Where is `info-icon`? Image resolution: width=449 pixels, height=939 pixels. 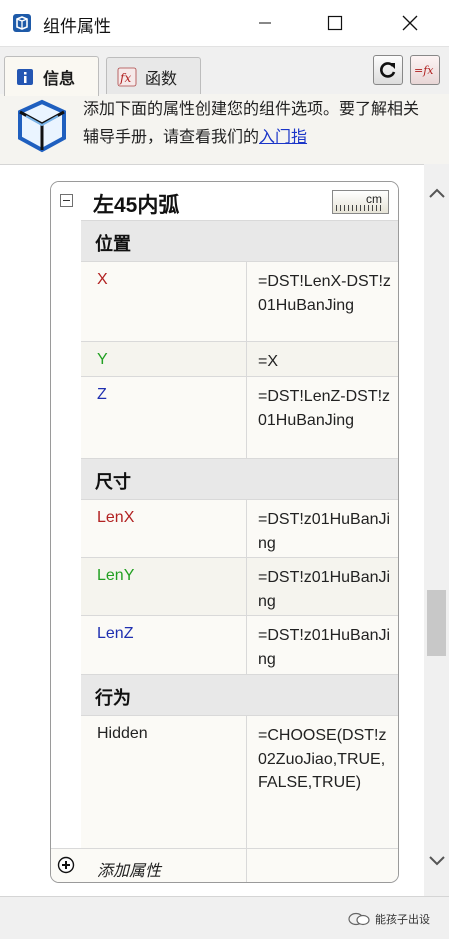
info-icon is located at coordinates (25, 76).